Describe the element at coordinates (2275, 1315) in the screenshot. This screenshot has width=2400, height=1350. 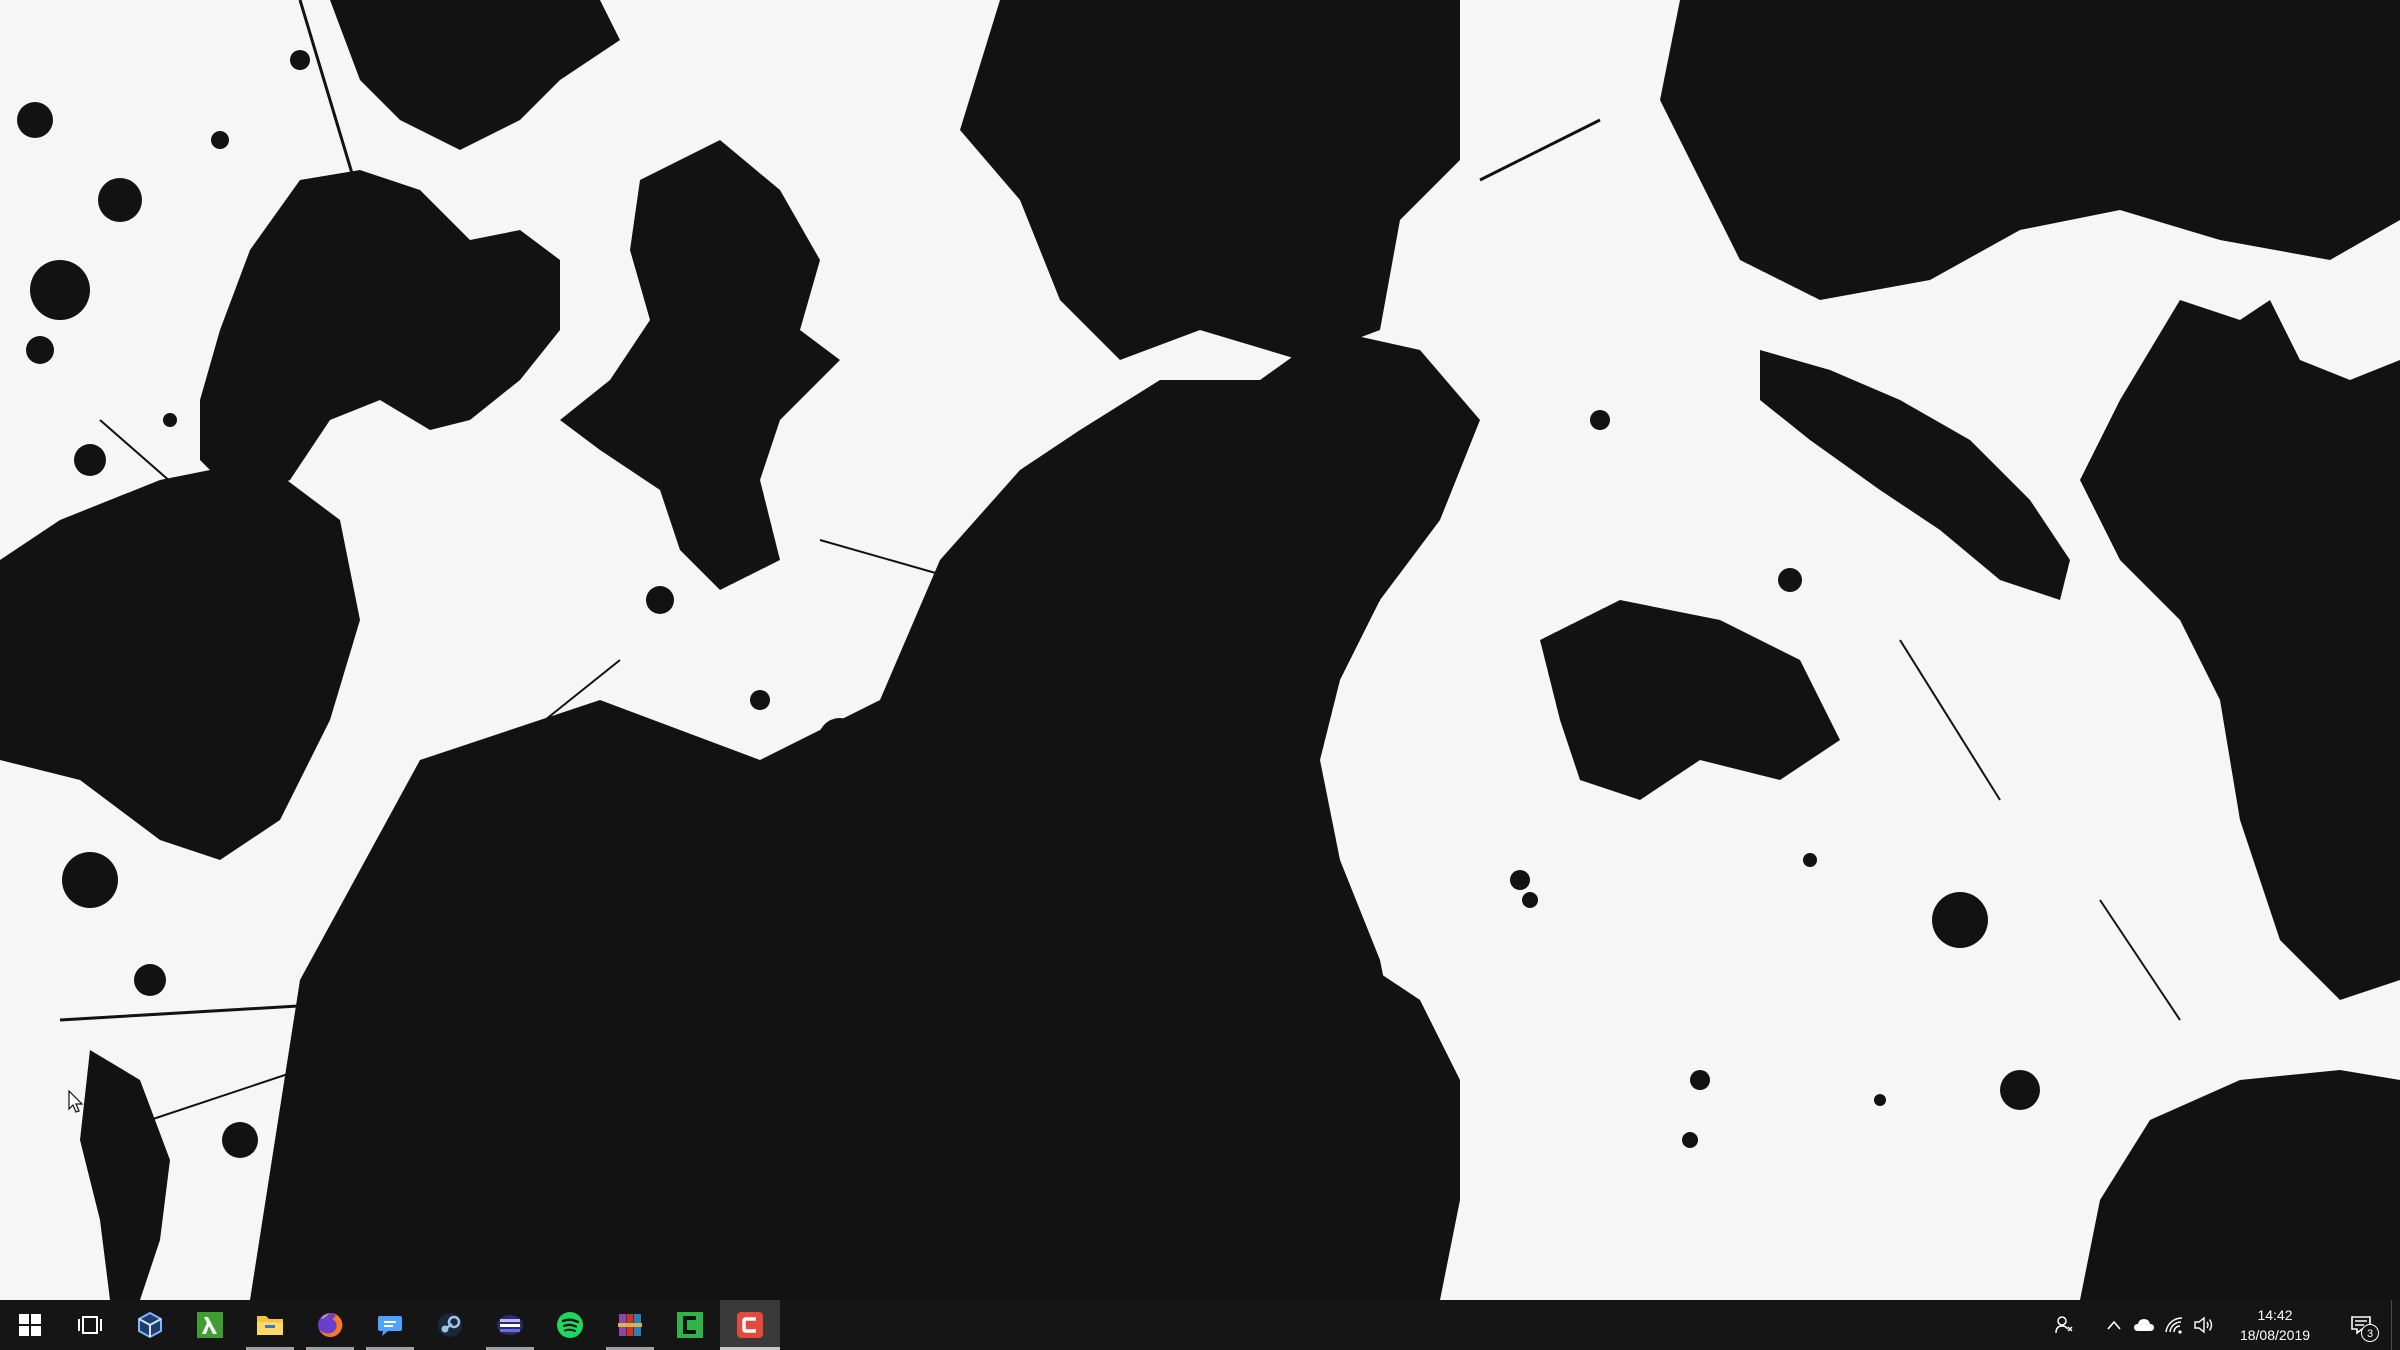
I see `clock-time: 14:42` at that location.